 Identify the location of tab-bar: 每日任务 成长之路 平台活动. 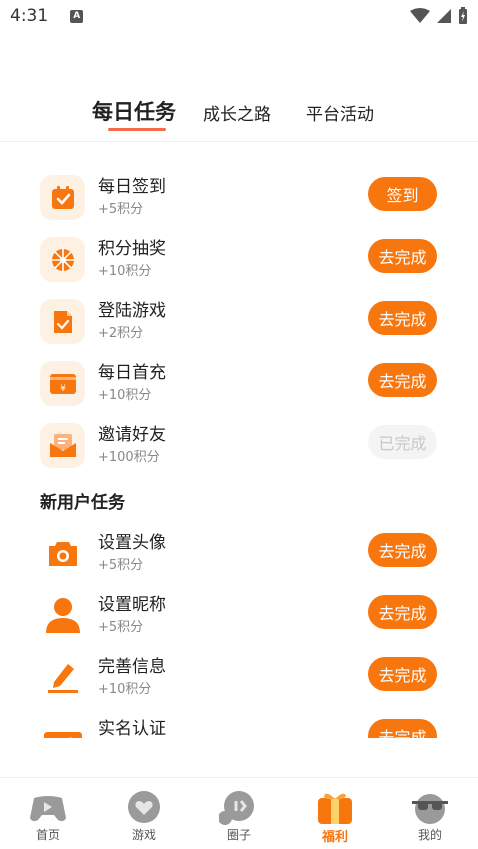
(239, 118).